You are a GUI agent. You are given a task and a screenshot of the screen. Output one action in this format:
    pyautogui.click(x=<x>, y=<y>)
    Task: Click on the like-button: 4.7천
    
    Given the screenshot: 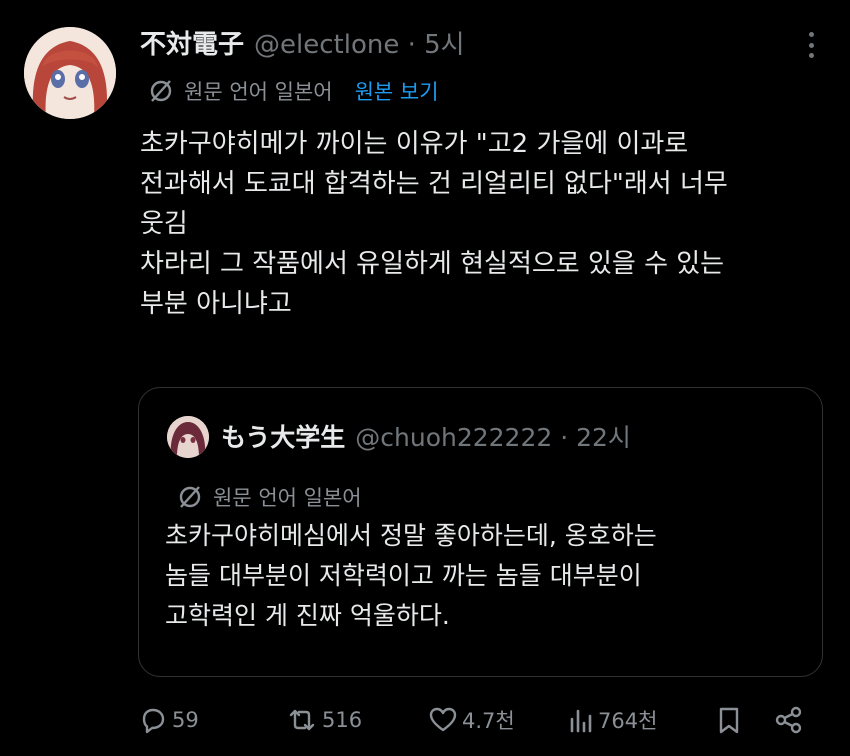 What is the action you would take?
    pyautogui.click(x=471, y=720)
    